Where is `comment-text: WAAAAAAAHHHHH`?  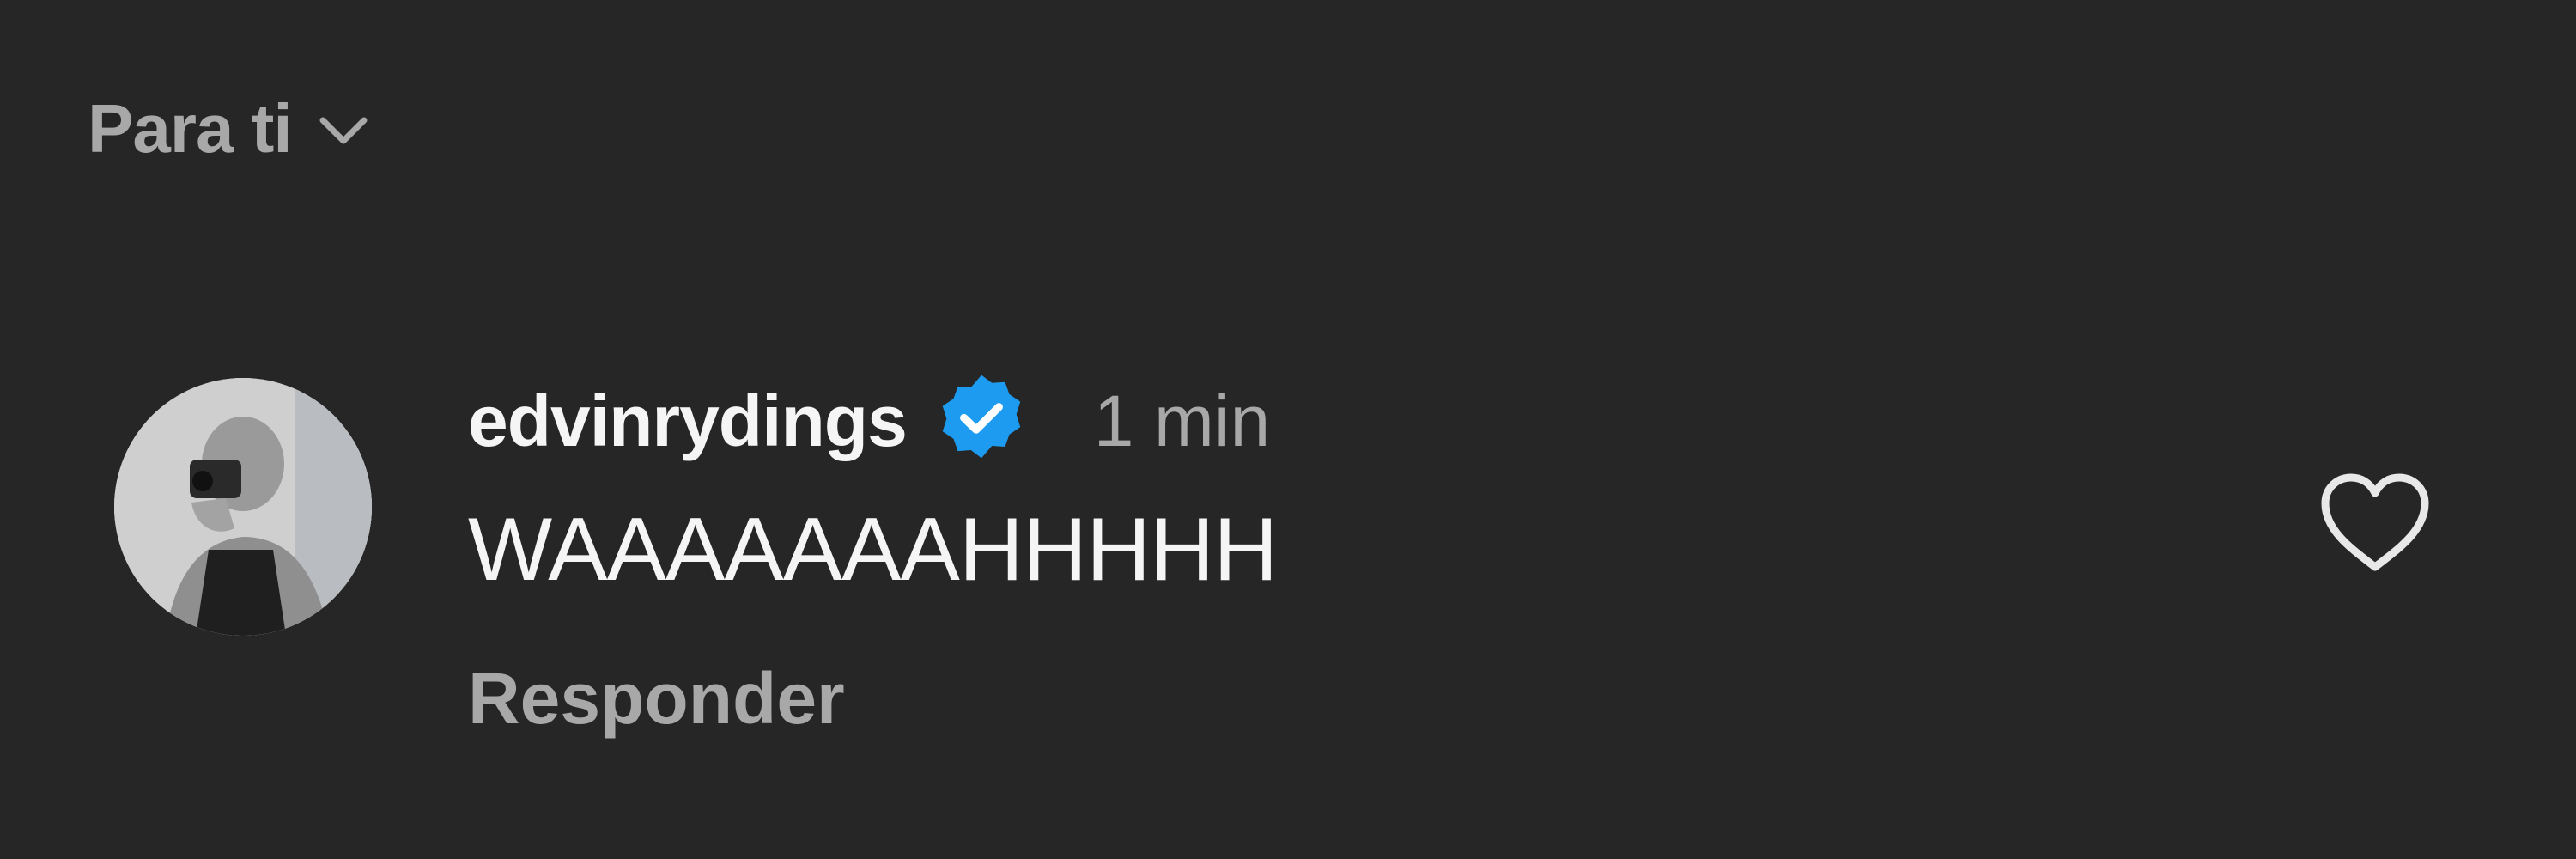 comment-text: WAAAAAAAHHHHH is located at coordinates (873, 550).